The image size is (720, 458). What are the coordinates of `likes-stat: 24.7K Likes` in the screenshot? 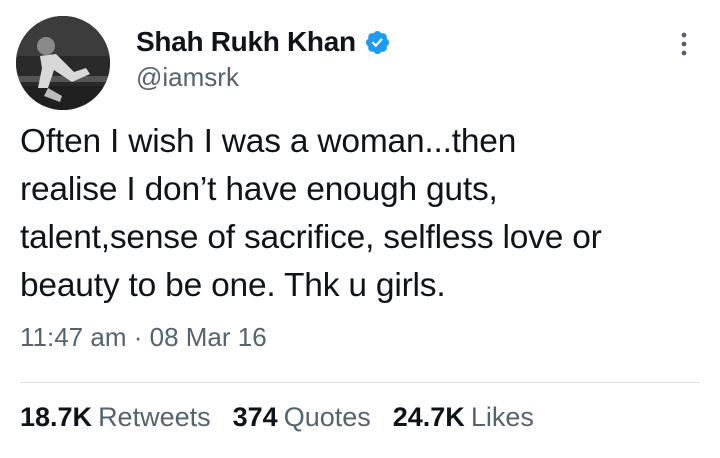 It's located at (463, 417).